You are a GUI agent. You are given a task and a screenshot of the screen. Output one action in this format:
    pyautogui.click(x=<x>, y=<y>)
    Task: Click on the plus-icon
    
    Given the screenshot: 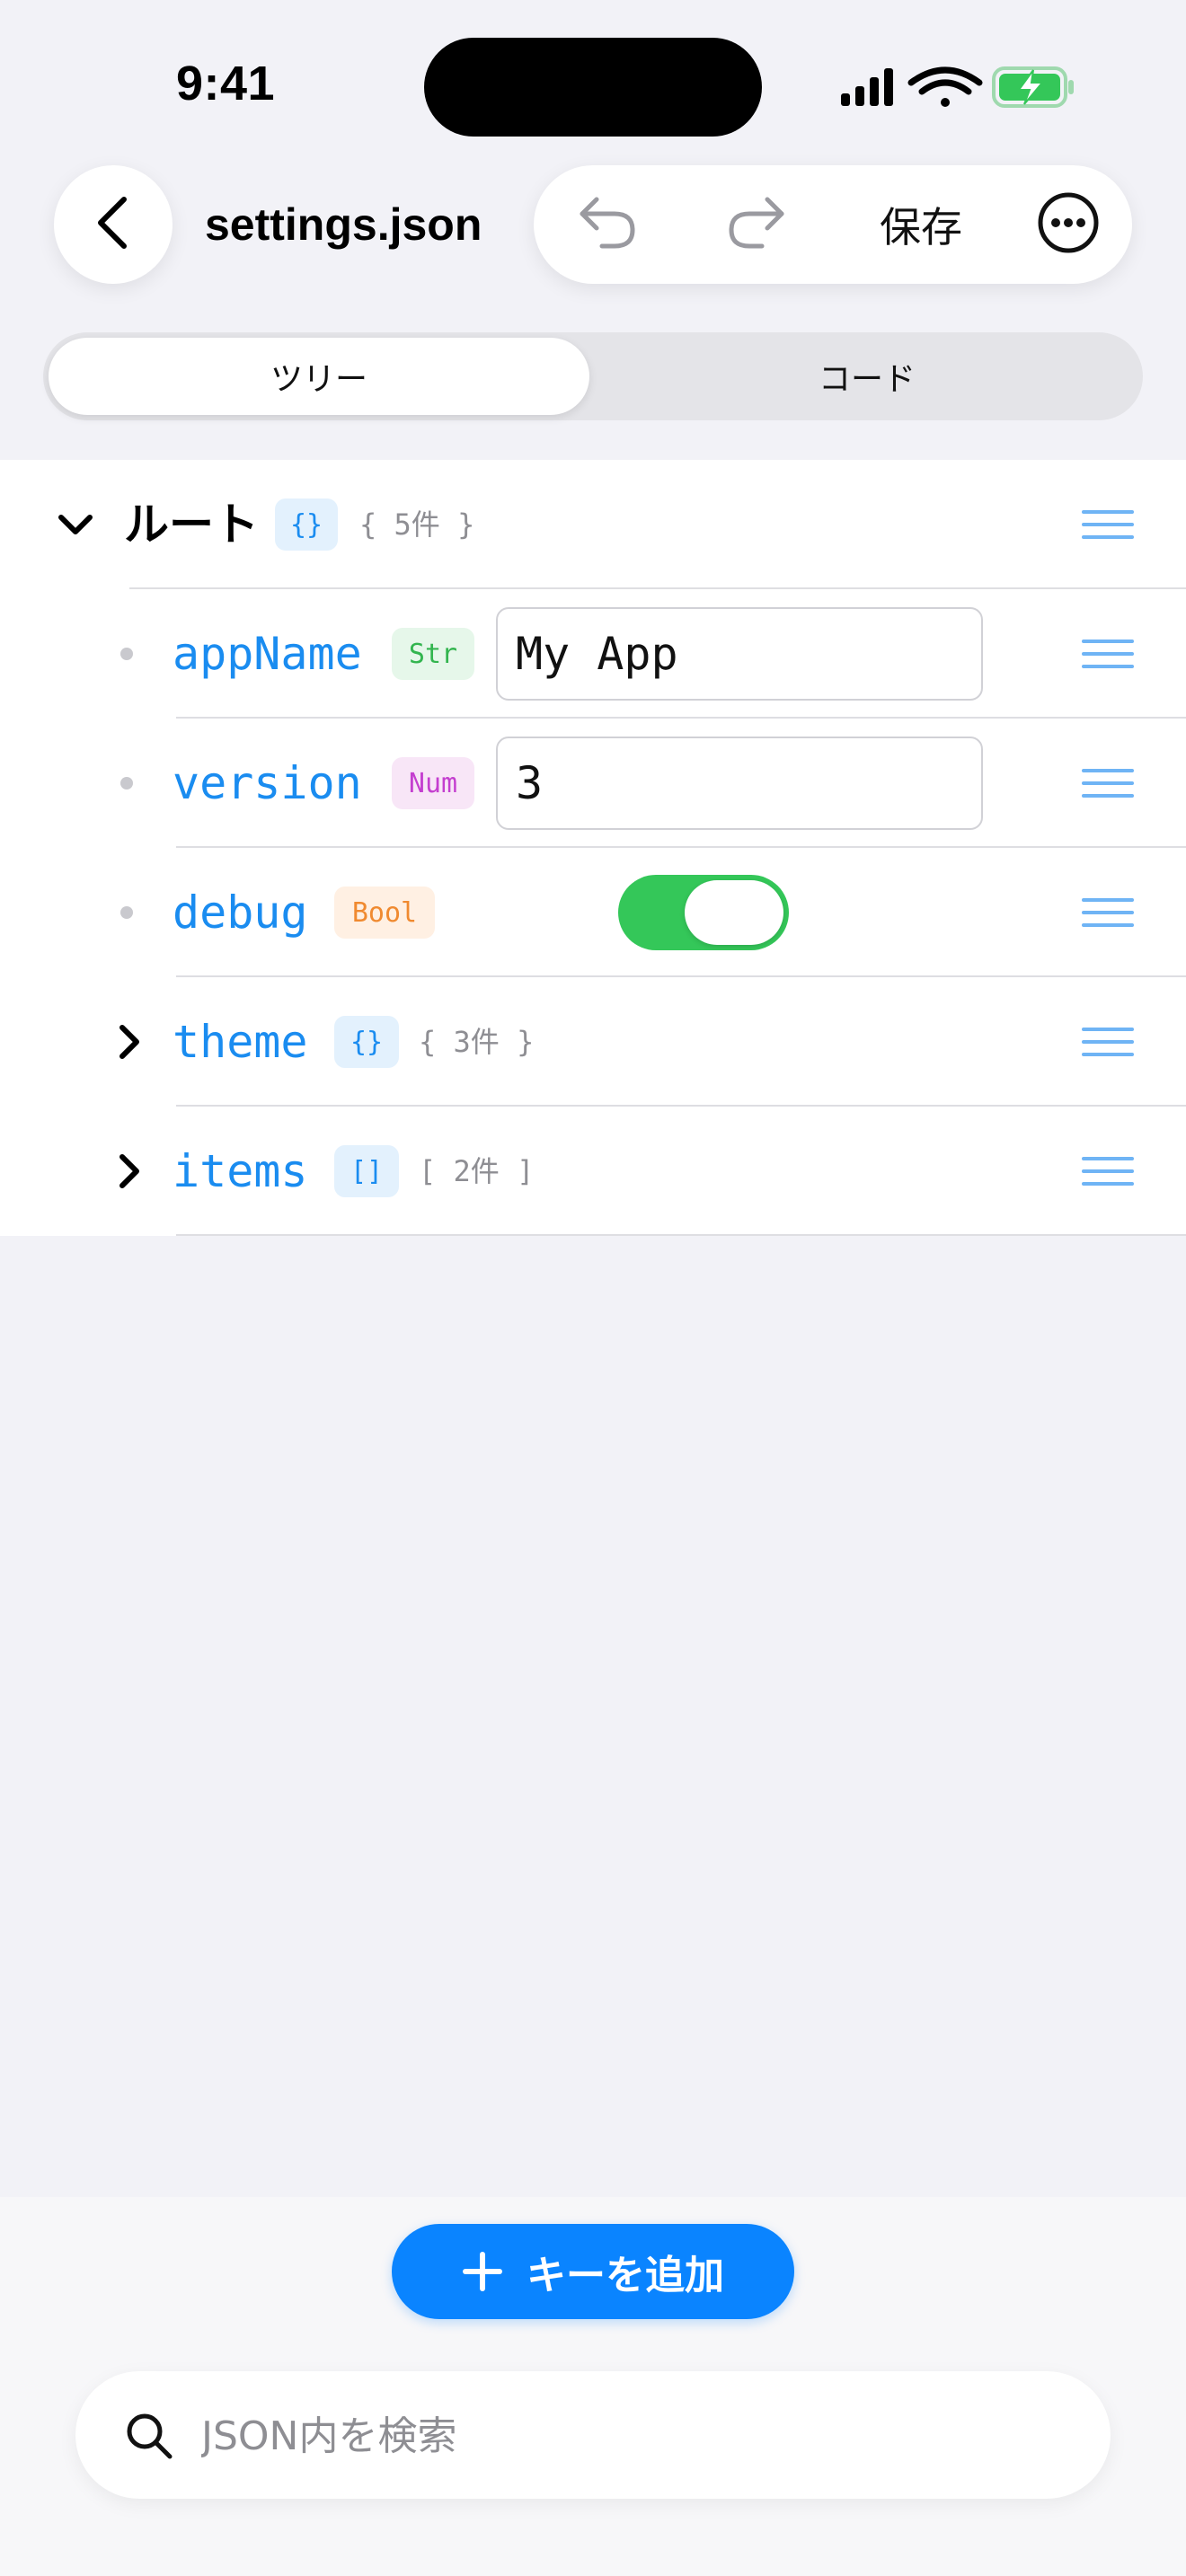 What is the action you would take?
    pyautogui.click(x=482, y=2271)
    